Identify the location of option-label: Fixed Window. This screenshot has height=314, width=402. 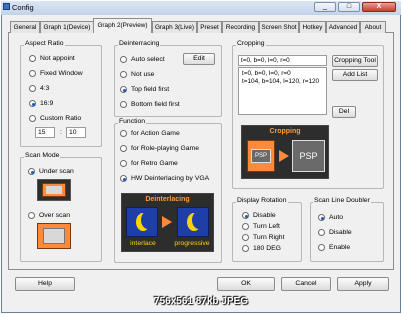
(61, 73).